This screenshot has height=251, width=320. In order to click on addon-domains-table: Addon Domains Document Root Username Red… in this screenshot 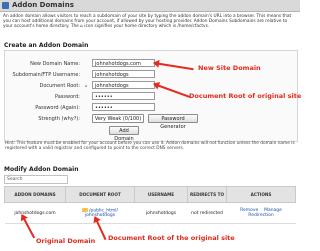, I will do `click(150, 205)`.